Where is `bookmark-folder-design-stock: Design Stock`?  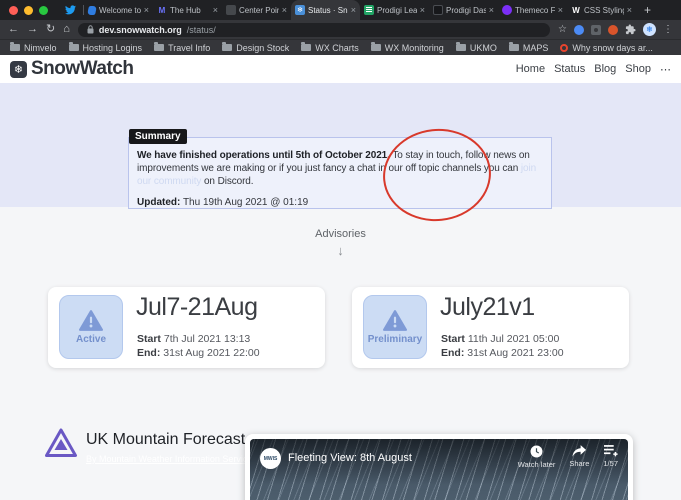
bookmark-folder-design-stock: Design Stock is located at coordinates (256, 47).